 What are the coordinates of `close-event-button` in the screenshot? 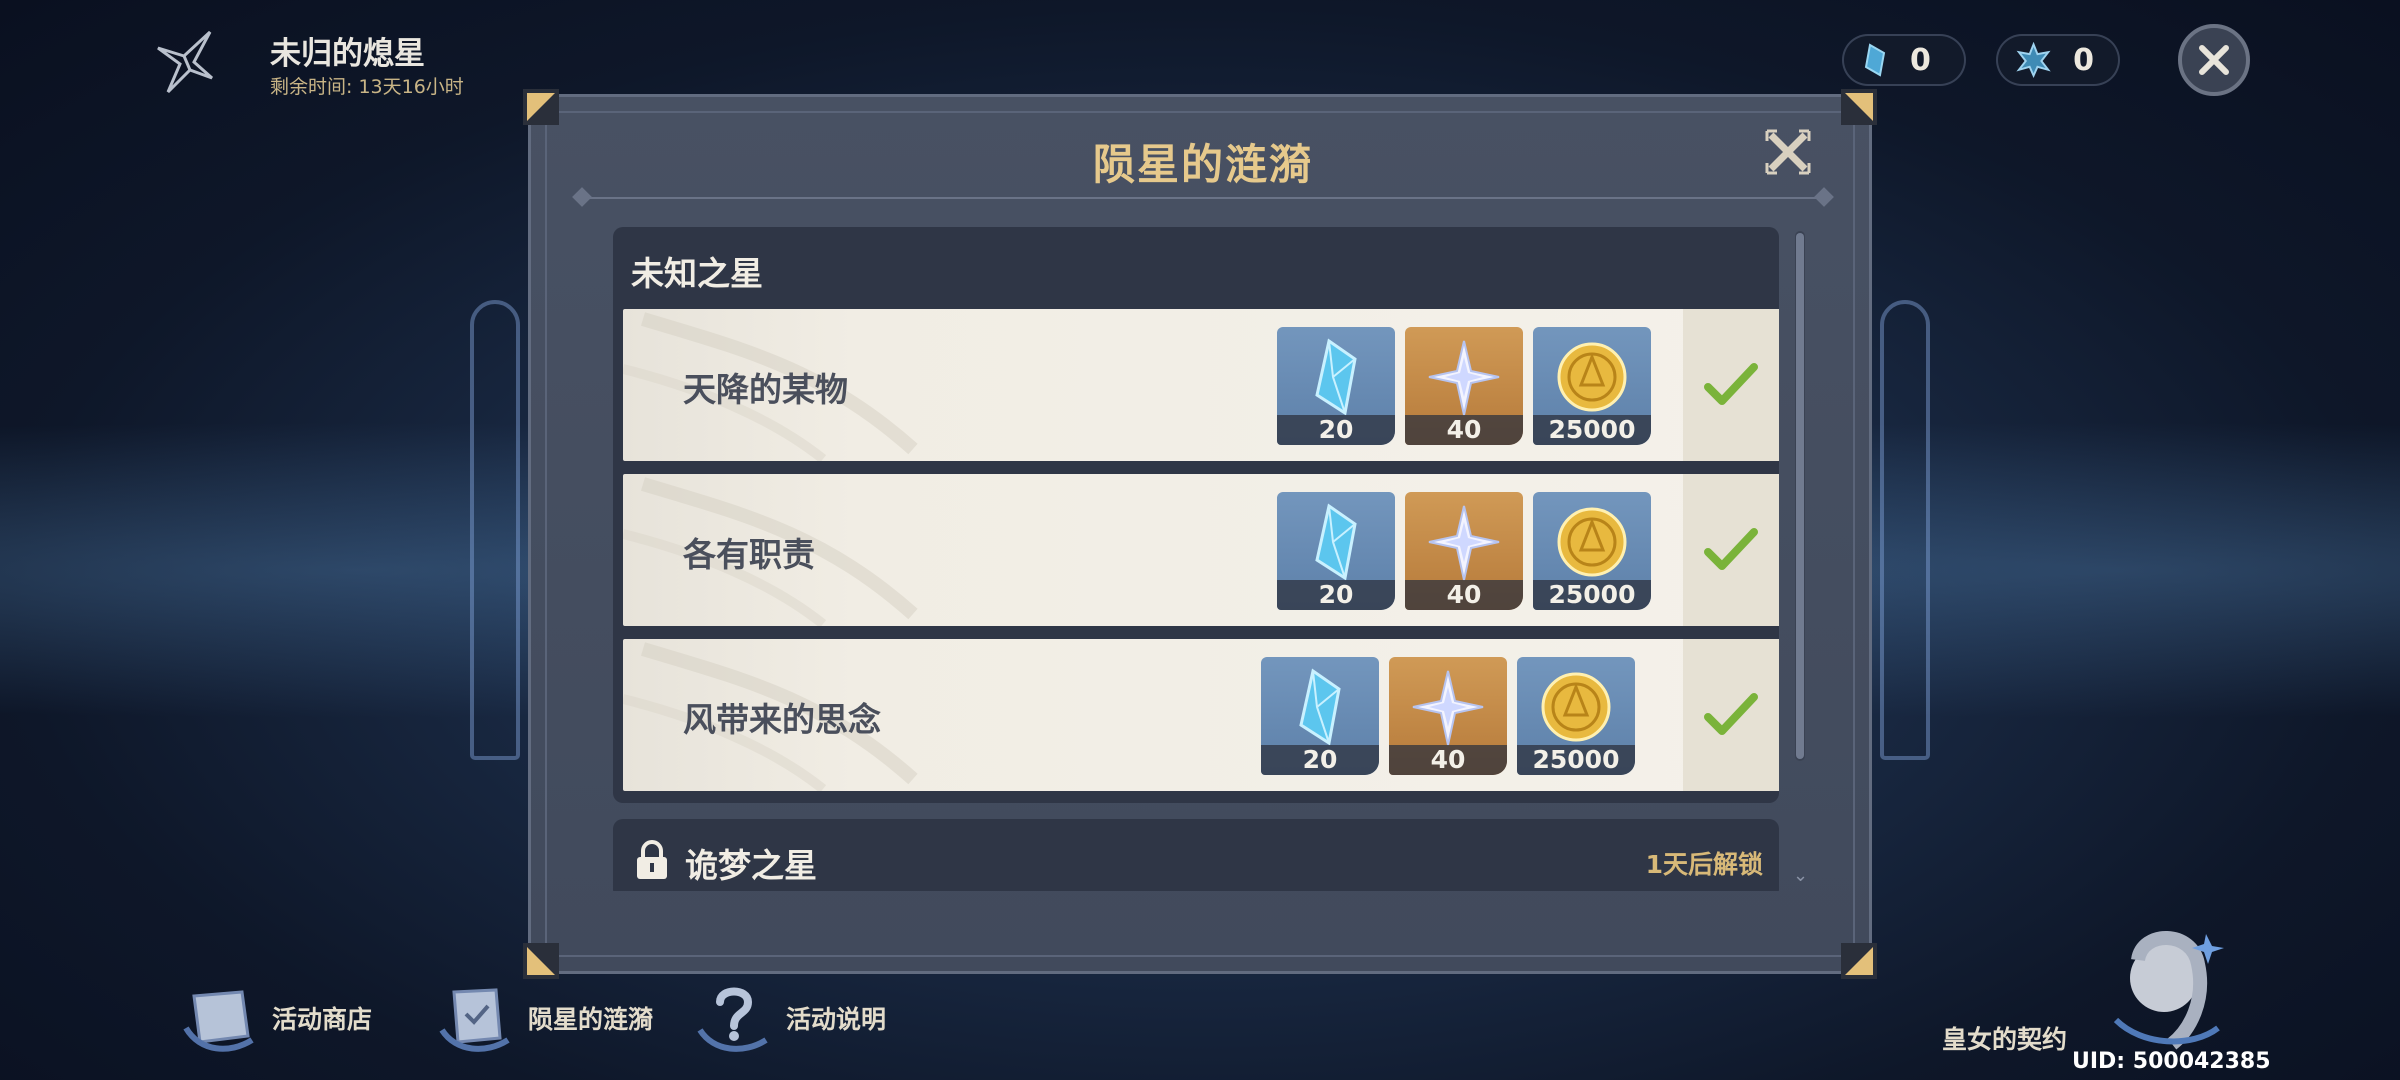 It's located at (2214, 60).